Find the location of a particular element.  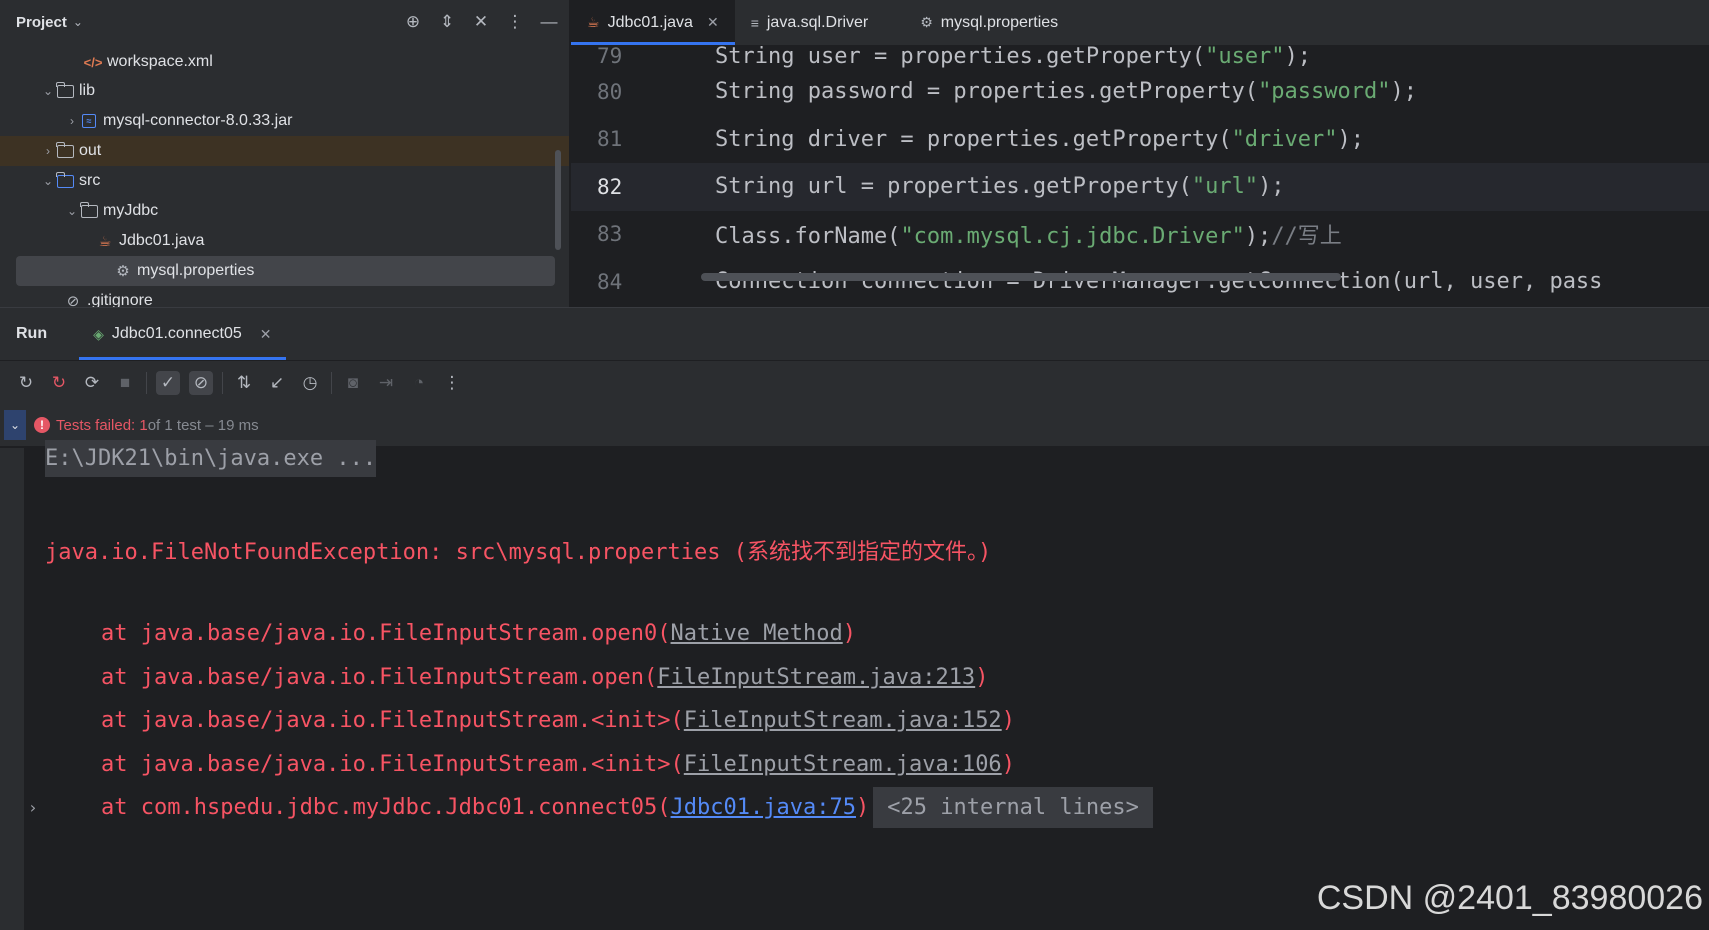

rerun-automatically-icon: ⟳ is located at coordinates (92, 383).